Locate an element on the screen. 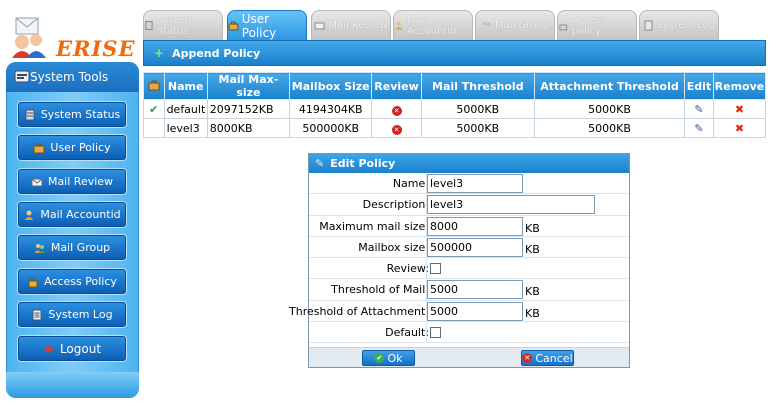  nav-header-label: System Tools is located at coordinates (69, 77).